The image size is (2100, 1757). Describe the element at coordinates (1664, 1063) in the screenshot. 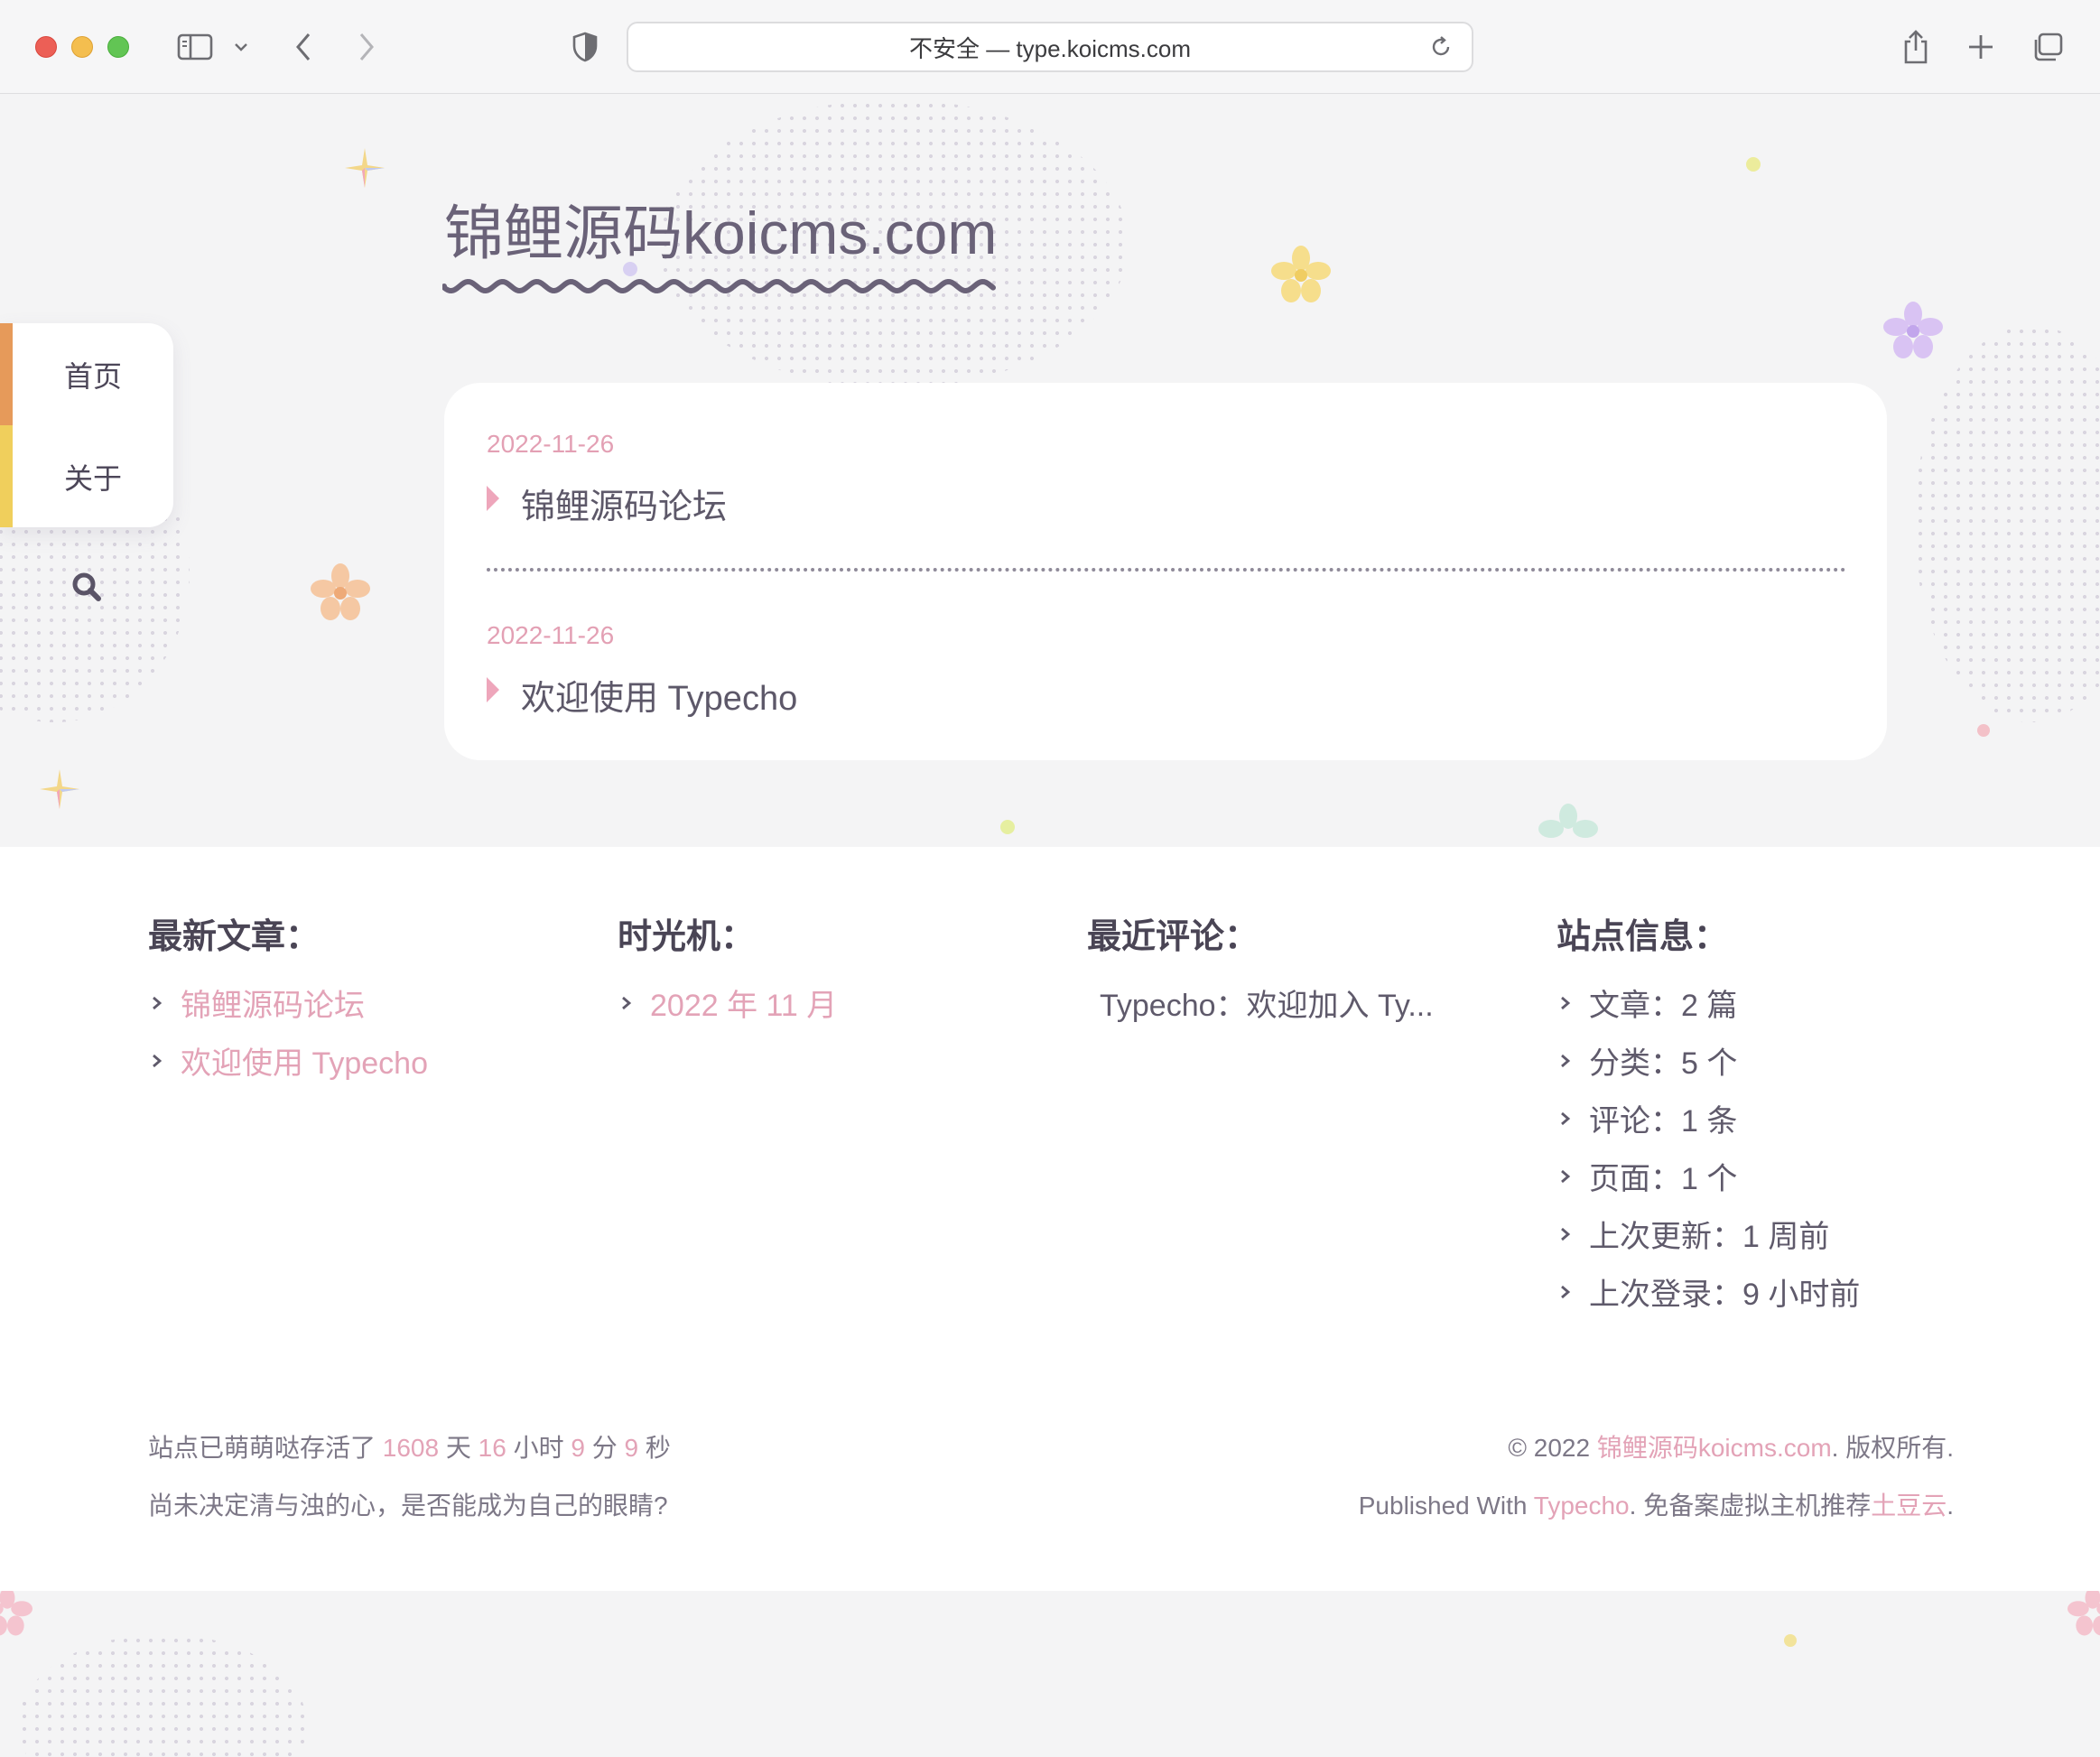

I see `stat-text: 分类：5 个` at that location.